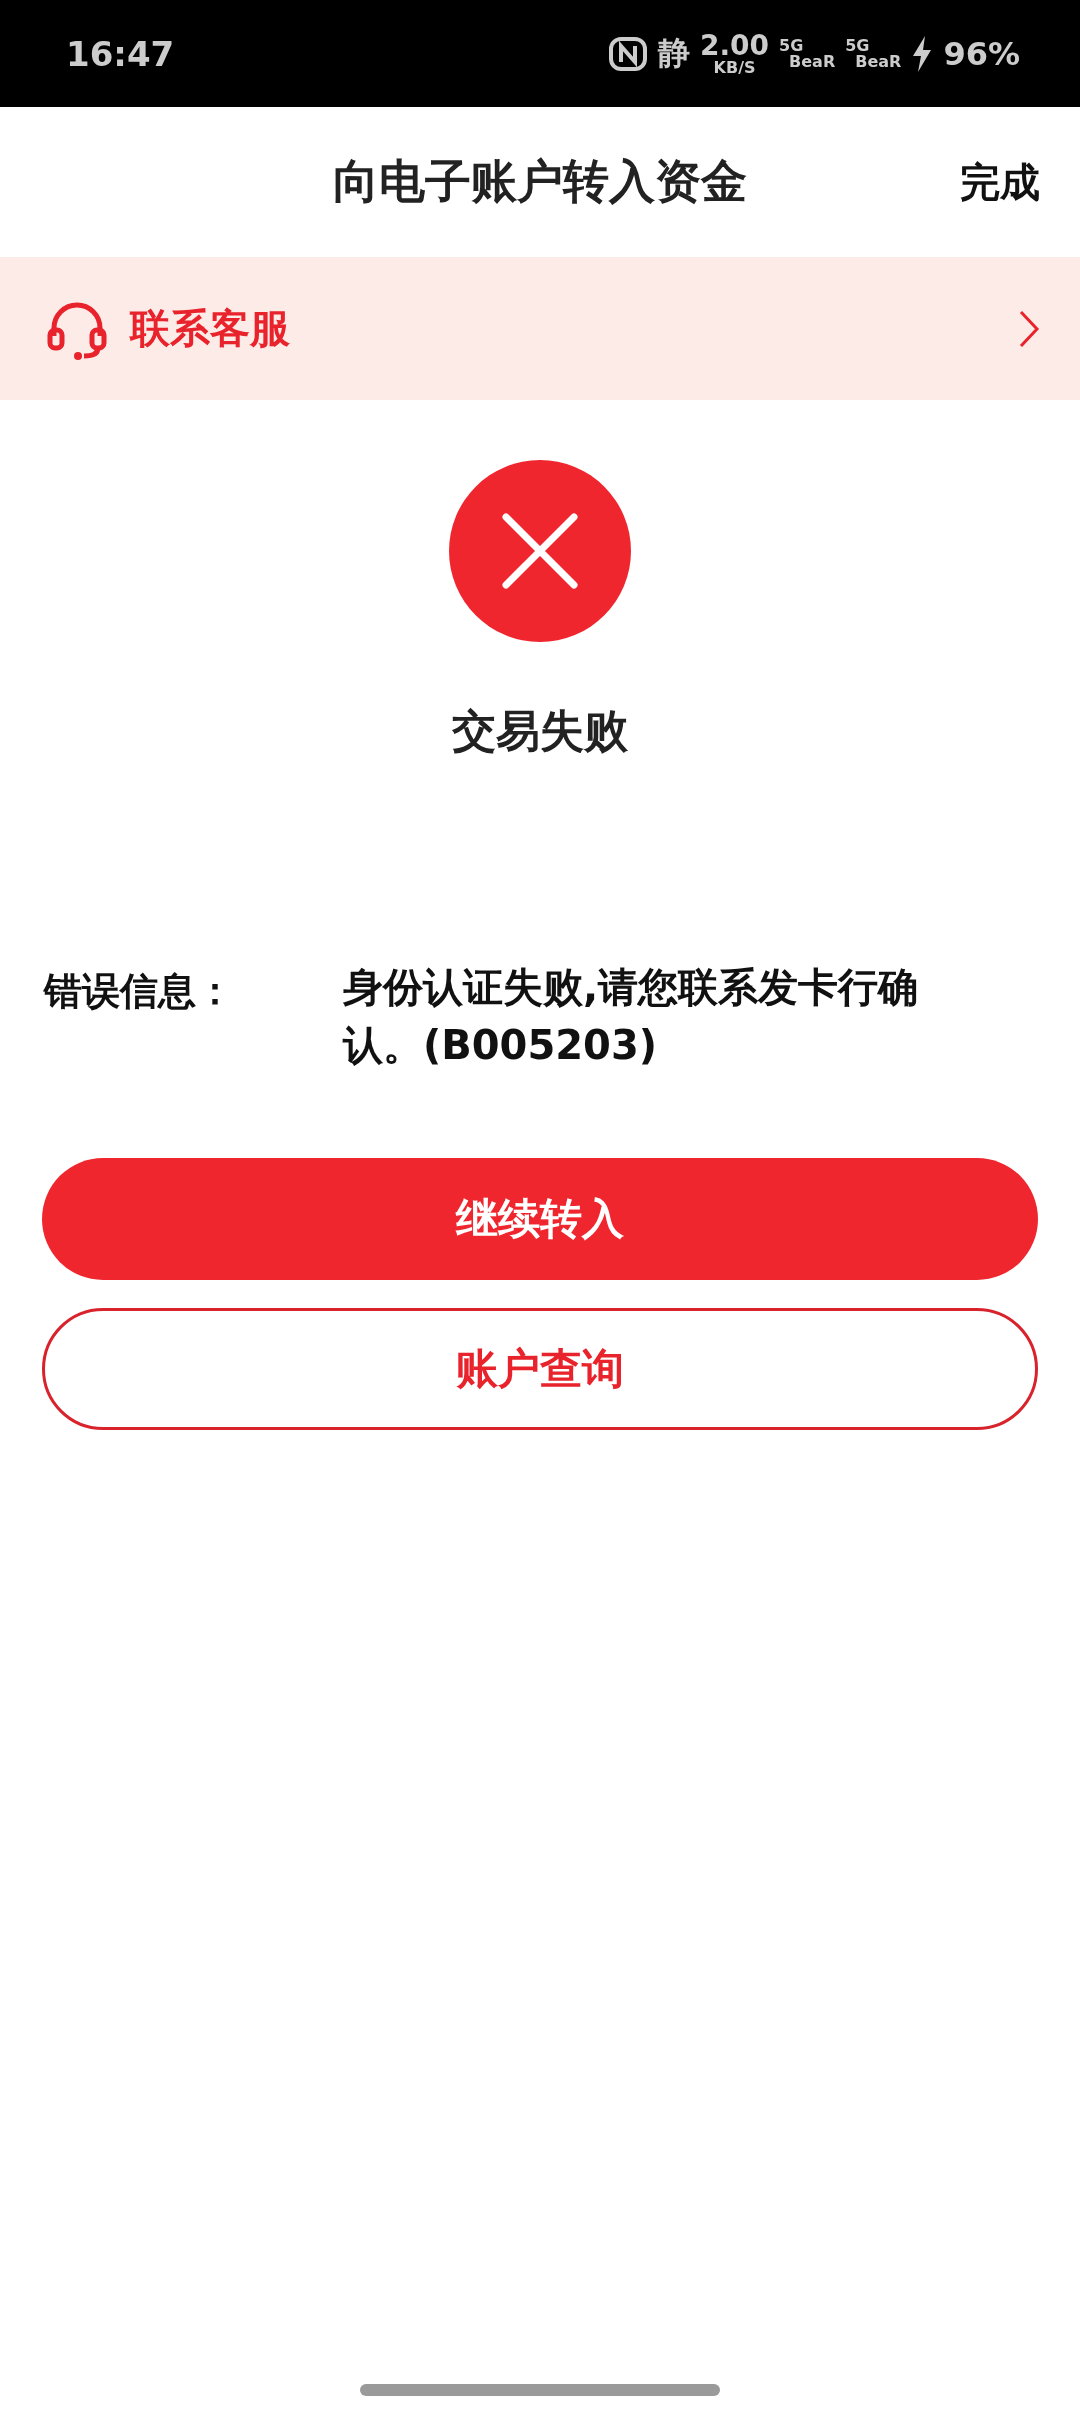 Image resolution: width=1080 pixels, height=2412 pixels. Describe the element at coordinates (210, 328) in the screenshot. I see `banner-label: 联系客服` at that location.